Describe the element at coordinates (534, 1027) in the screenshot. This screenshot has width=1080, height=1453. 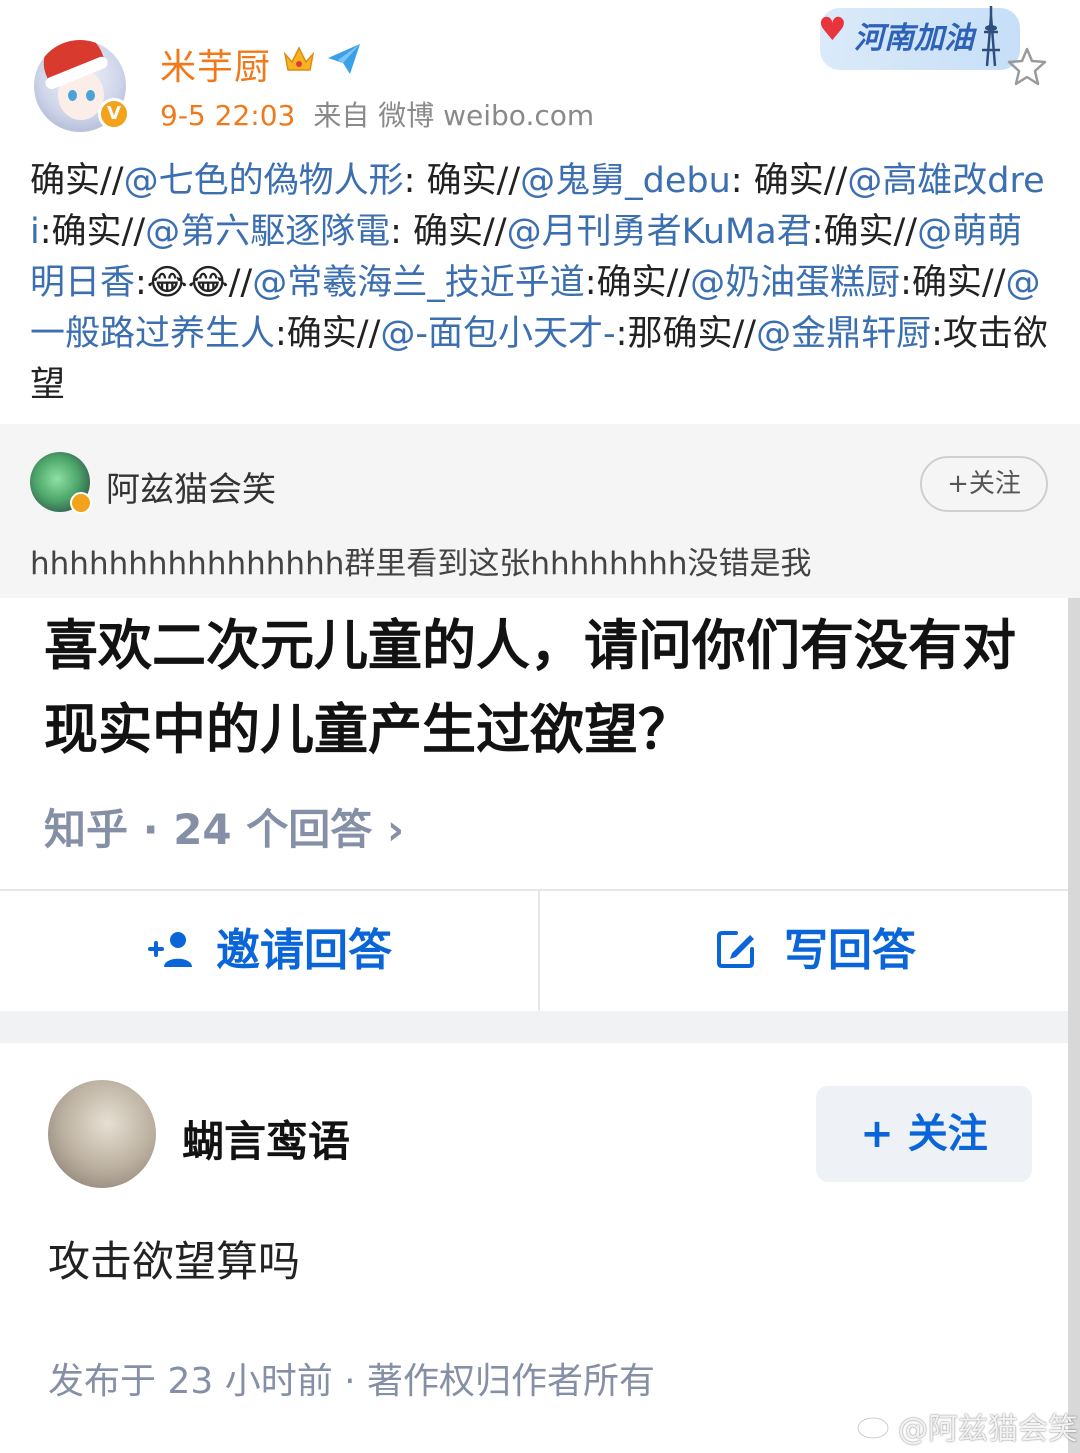
I see `section-gap` at that location.